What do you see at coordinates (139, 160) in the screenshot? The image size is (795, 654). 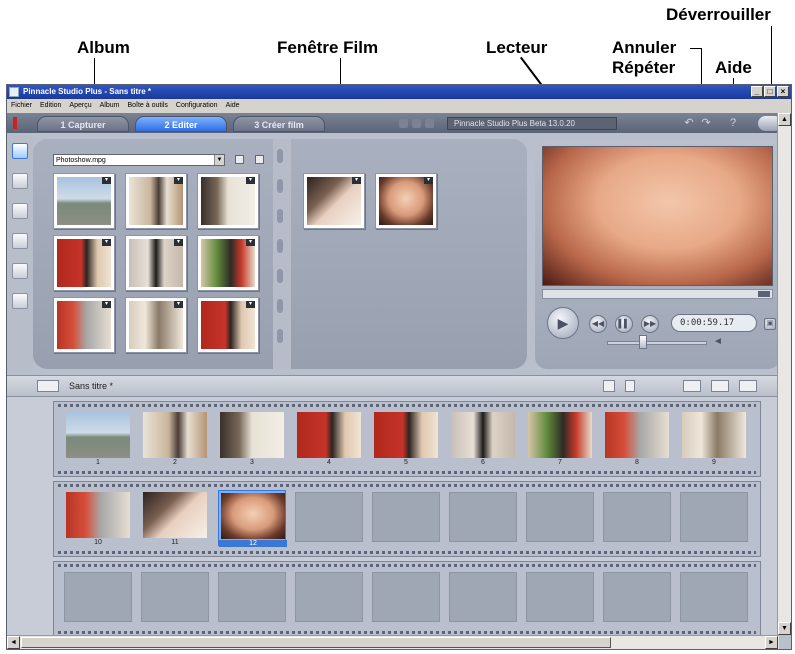 I see `album-source-select: Photoshow.mpg ▼` at bounding box center [139, 160].